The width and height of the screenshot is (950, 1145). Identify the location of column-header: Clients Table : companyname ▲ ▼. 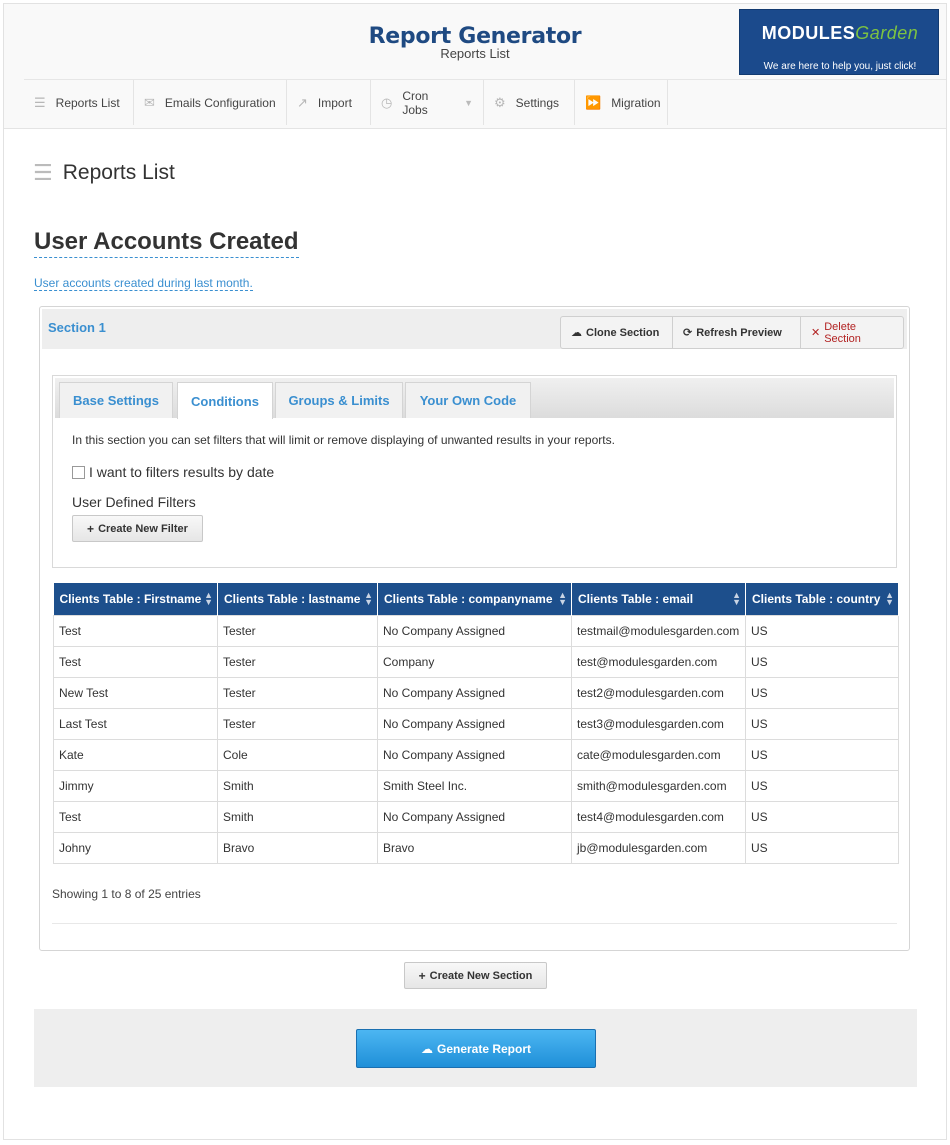
(474, 599).